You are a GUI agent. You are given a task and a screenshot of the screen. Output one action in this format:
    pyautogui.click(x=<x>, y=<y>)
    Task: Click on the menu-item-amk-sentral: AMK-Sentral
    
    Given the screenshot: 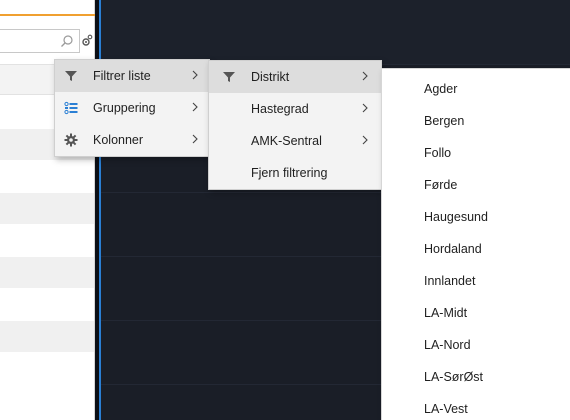 What is the action you would take?
    pyautogui.click(x=295, y=141)
    